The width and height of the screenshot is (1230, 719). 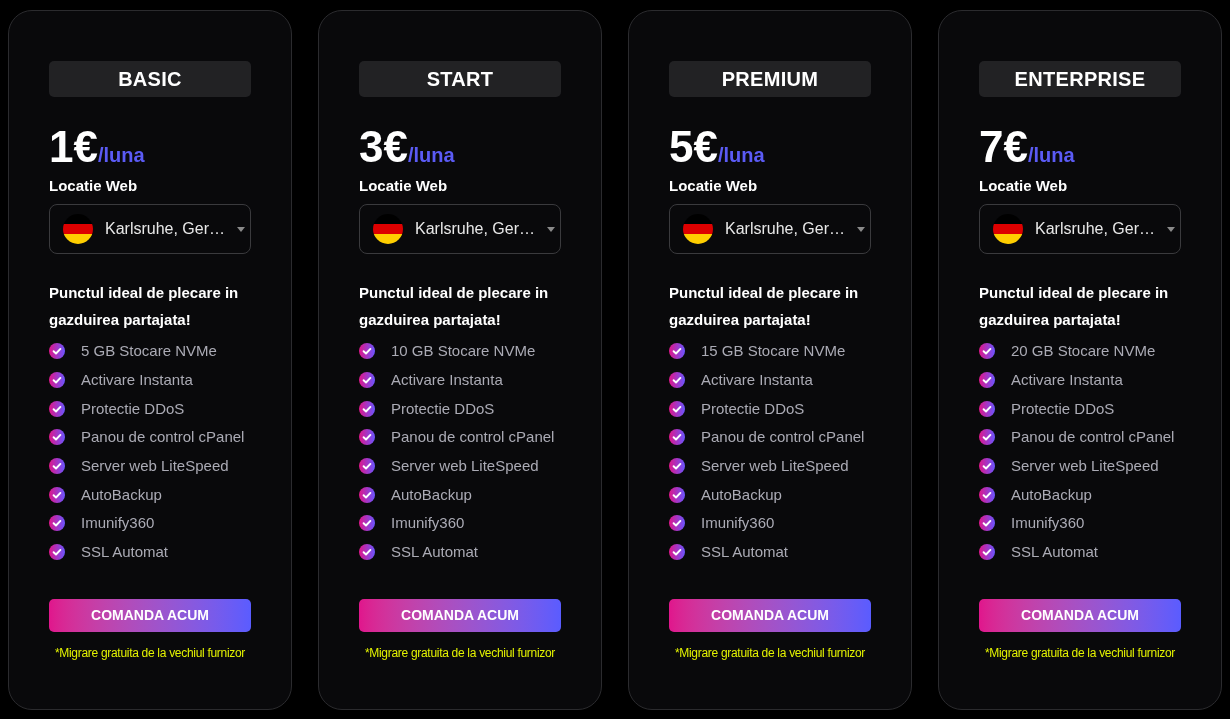 What do you see at coordinates (773, 351) in the screenshot?
I see `feature-text: 15 GB Stocare NVMe` at bounding box center [773, 351].